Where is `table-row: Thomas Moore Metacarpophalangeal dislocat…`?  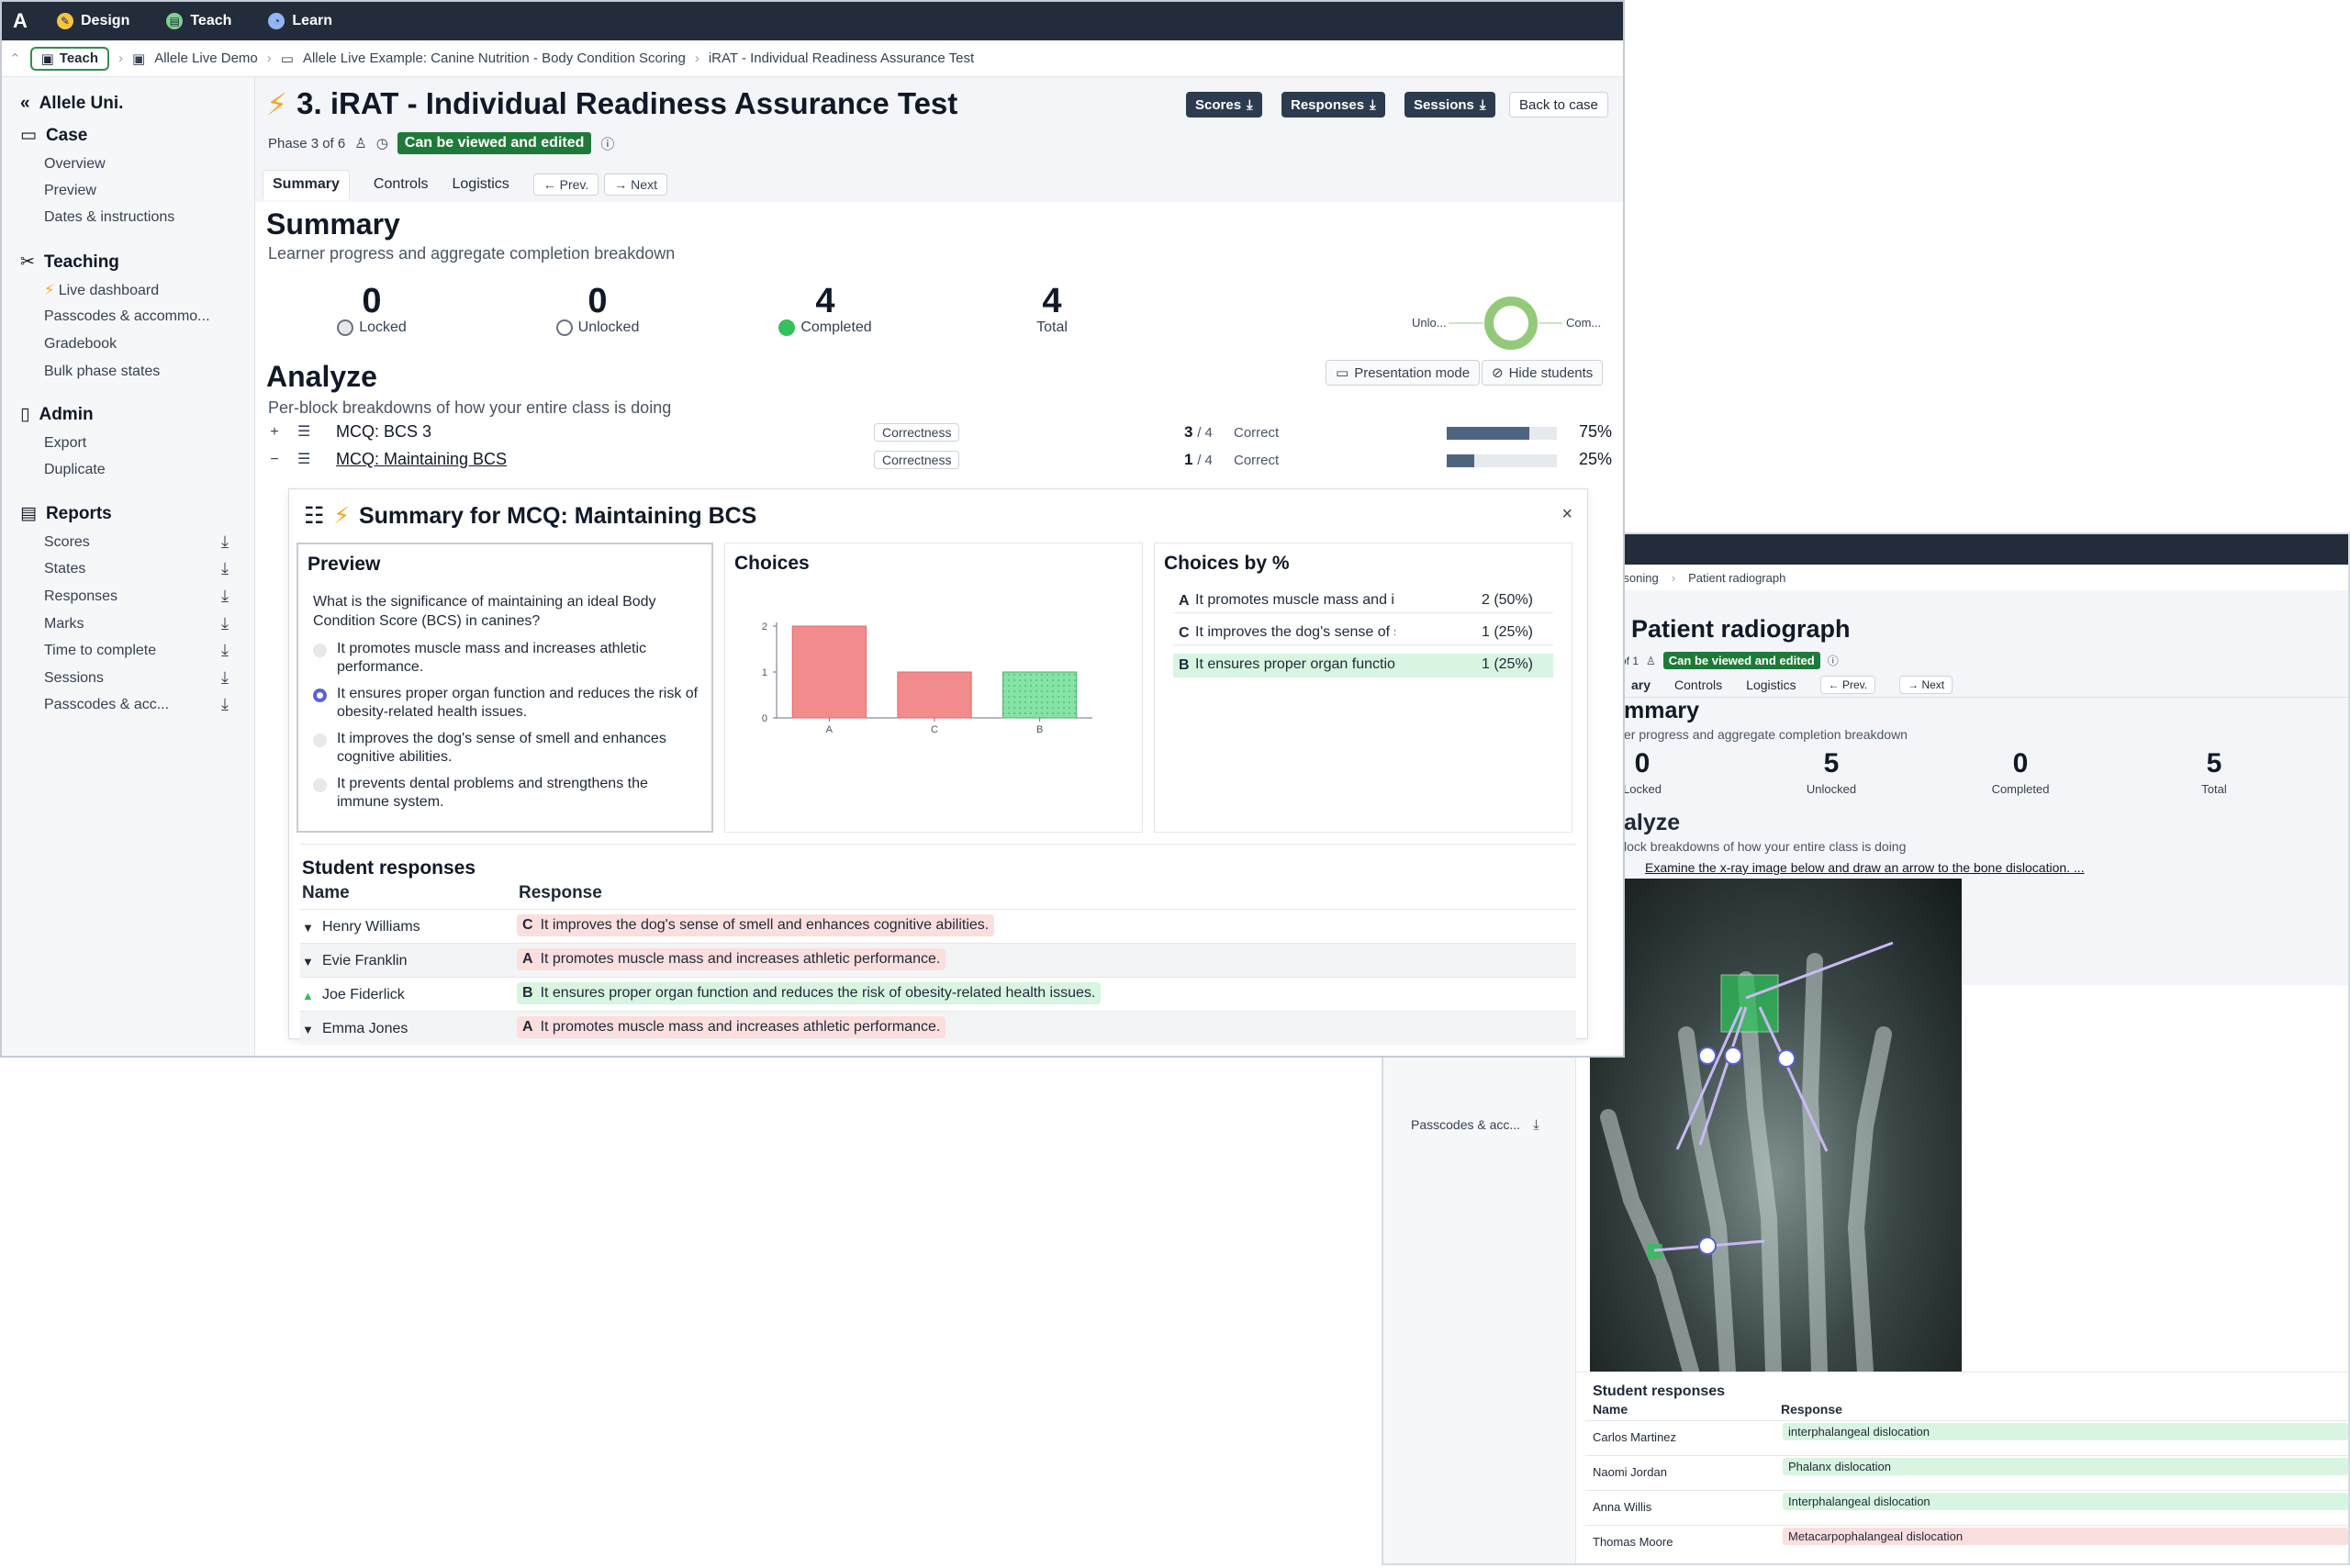 table-row: Thomas Moore Metacarpophalangeal dislocat… is located at coordinates (1967, 1542).